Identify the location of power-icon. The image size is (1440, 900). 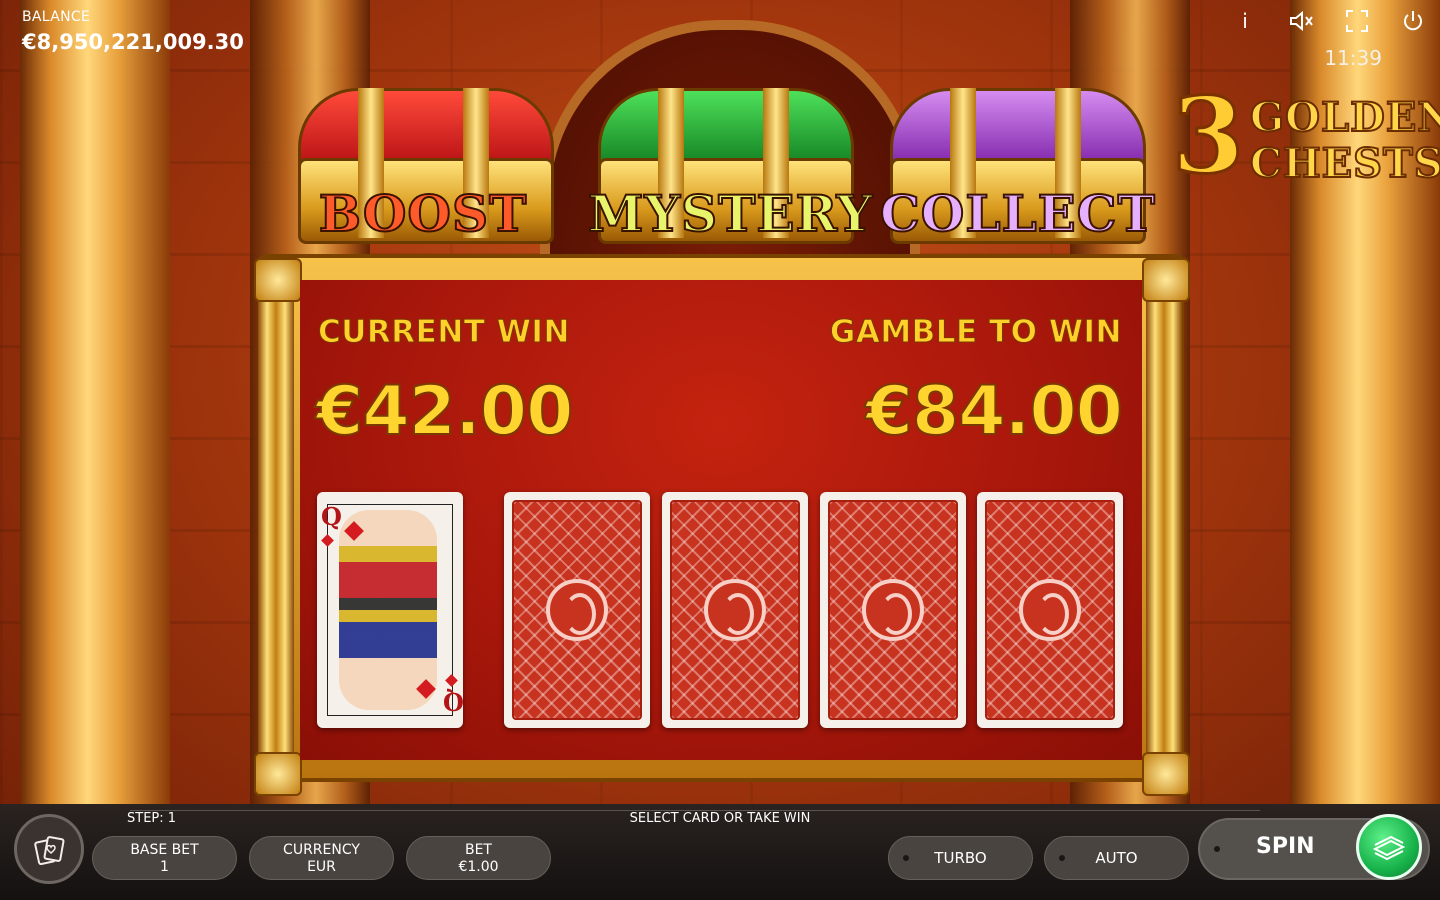
(1413, 21).